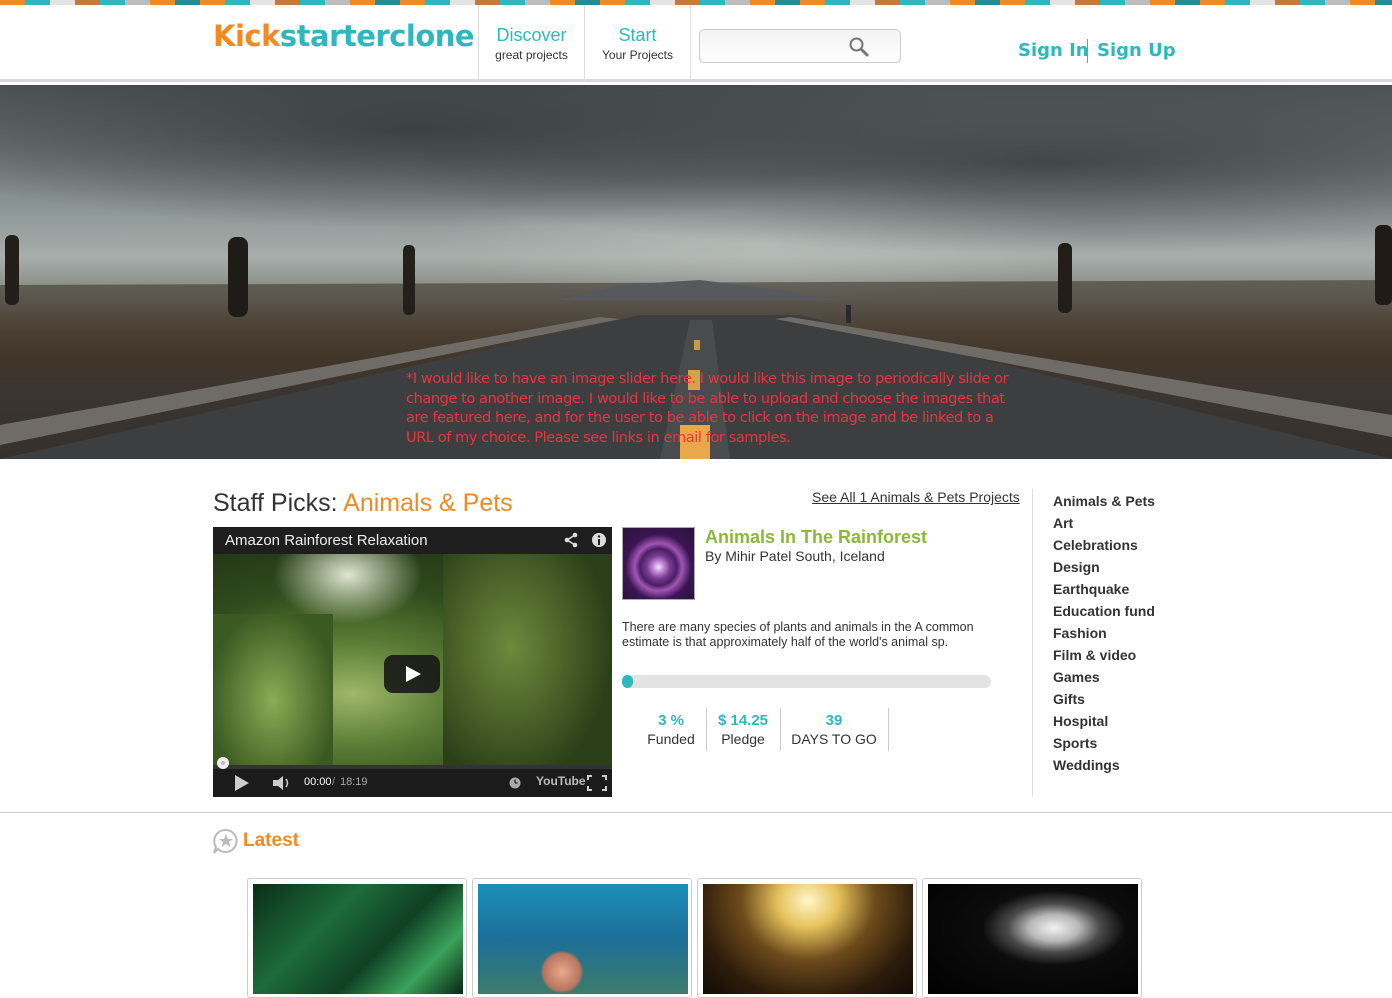 Image resolution: width=1392 pixels, height=998 pixels. Describe the element at coordinates (326, 540) in the screenshot. I see `video-title: Amazon Rainforest Relaxation` at that location.